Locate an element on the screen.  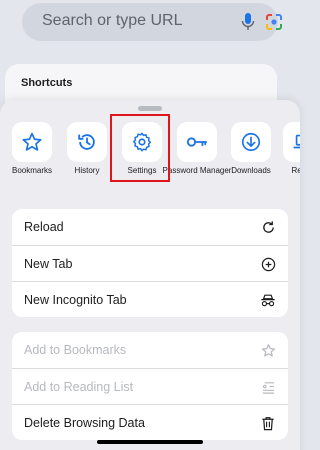
menu-item-delete-browsing-data: Delete Browsing Data is located at coordinates (150, 422).